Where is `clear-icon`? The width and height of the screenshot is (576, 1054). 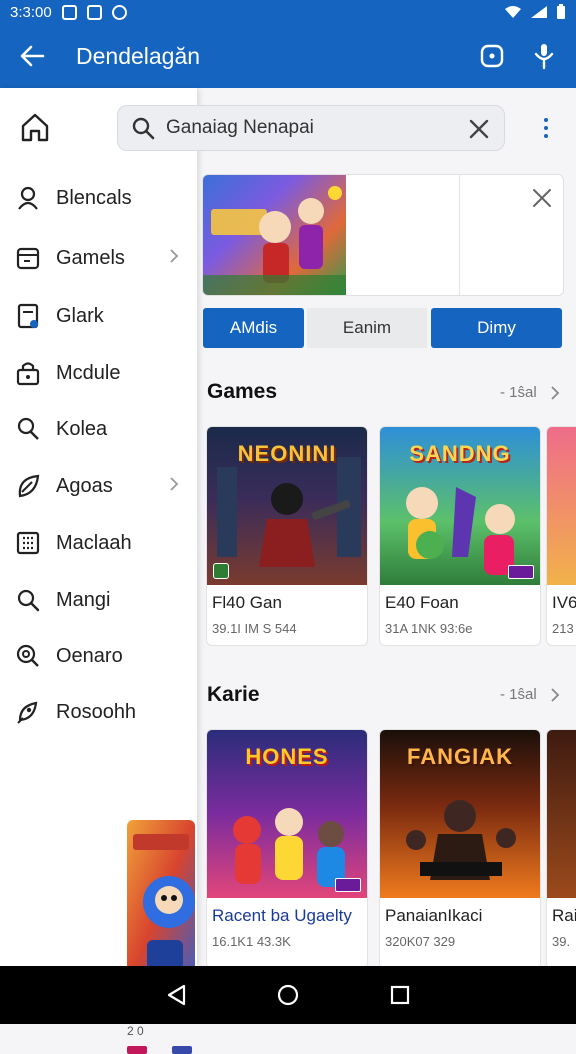 clear-icon is located at coordinates (479, 129).